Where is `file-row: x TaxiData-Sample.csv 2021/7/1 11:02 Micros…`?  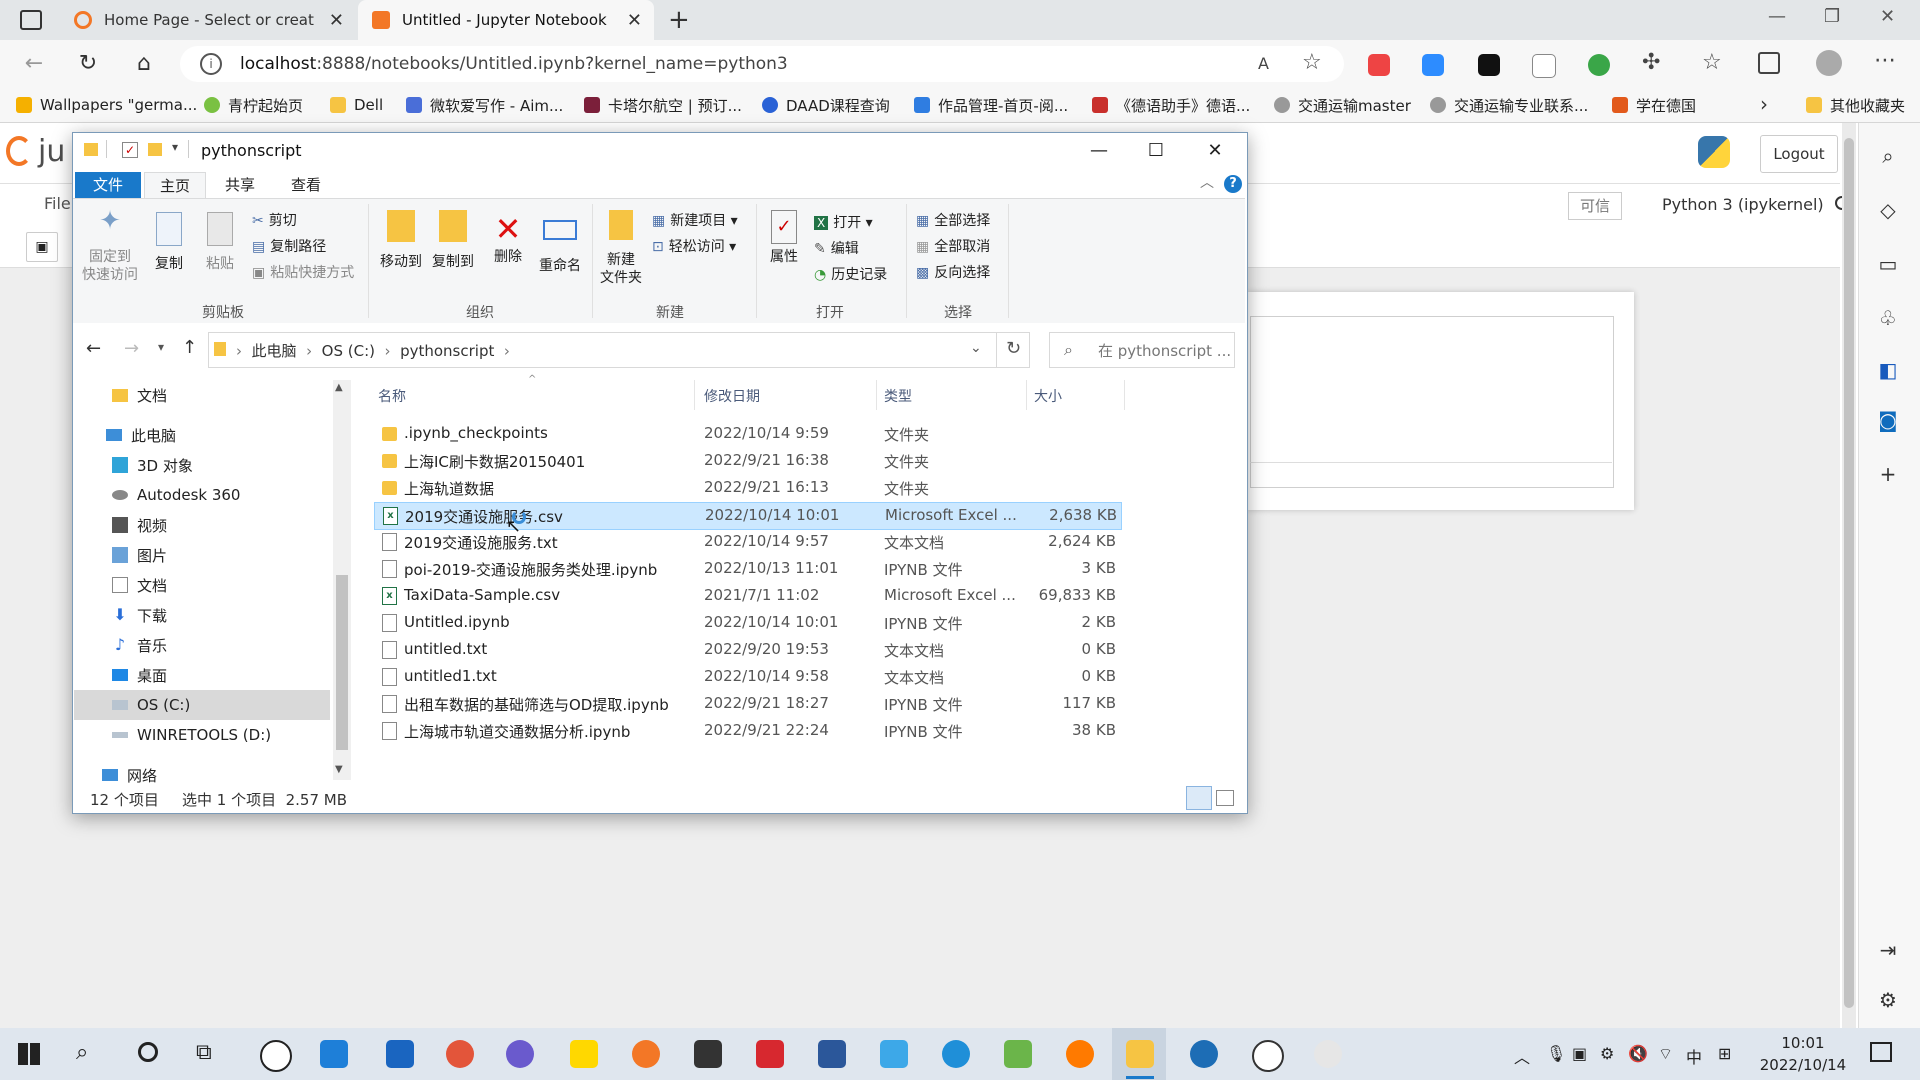
file-row: x TaxiData-Sample.csv 2021/7/1 11:02 Micros… is located at coordinates (747, 596).